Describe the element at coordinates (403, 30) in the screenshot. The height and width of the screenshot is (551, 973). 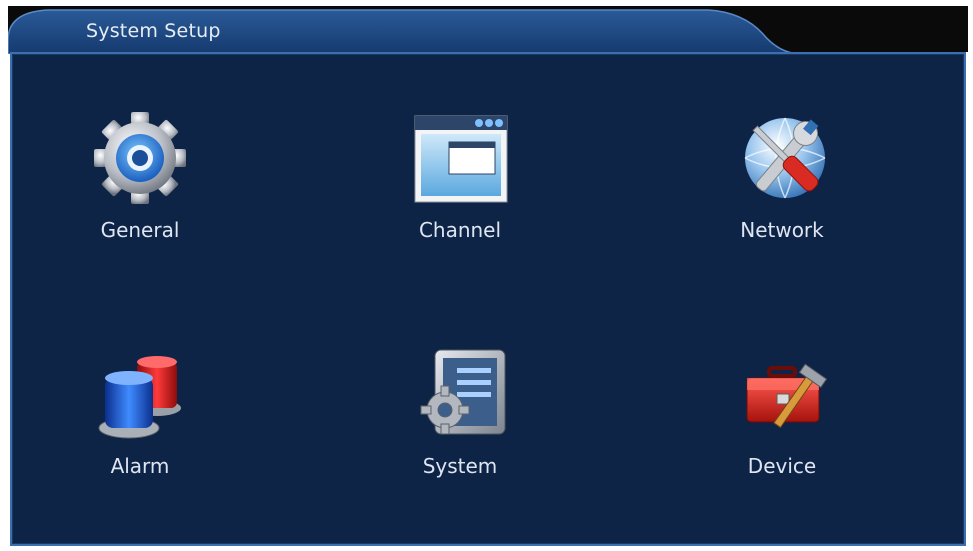
I see `title-tab: System Setup` at that location.